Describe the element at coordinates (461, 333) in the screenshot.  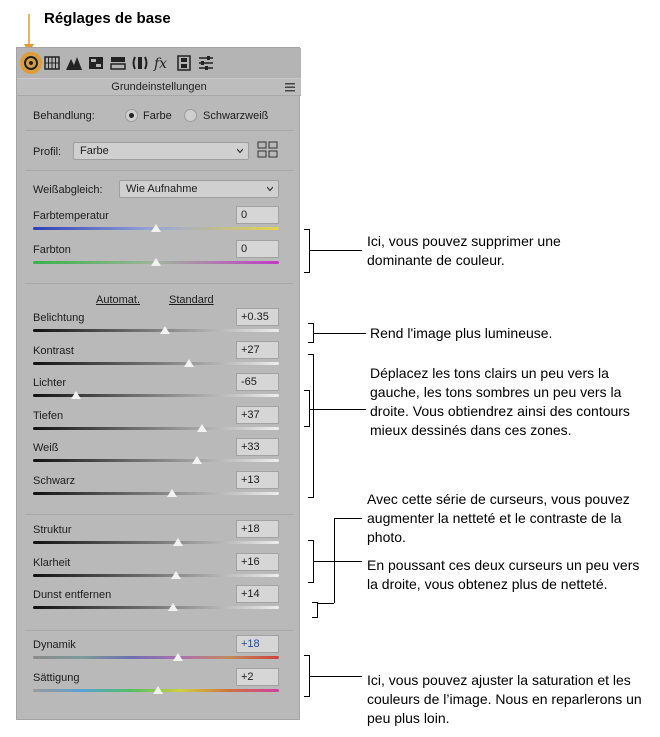
I see `annotation-exposure: Rend l'image plus lumineuse.` at that location.